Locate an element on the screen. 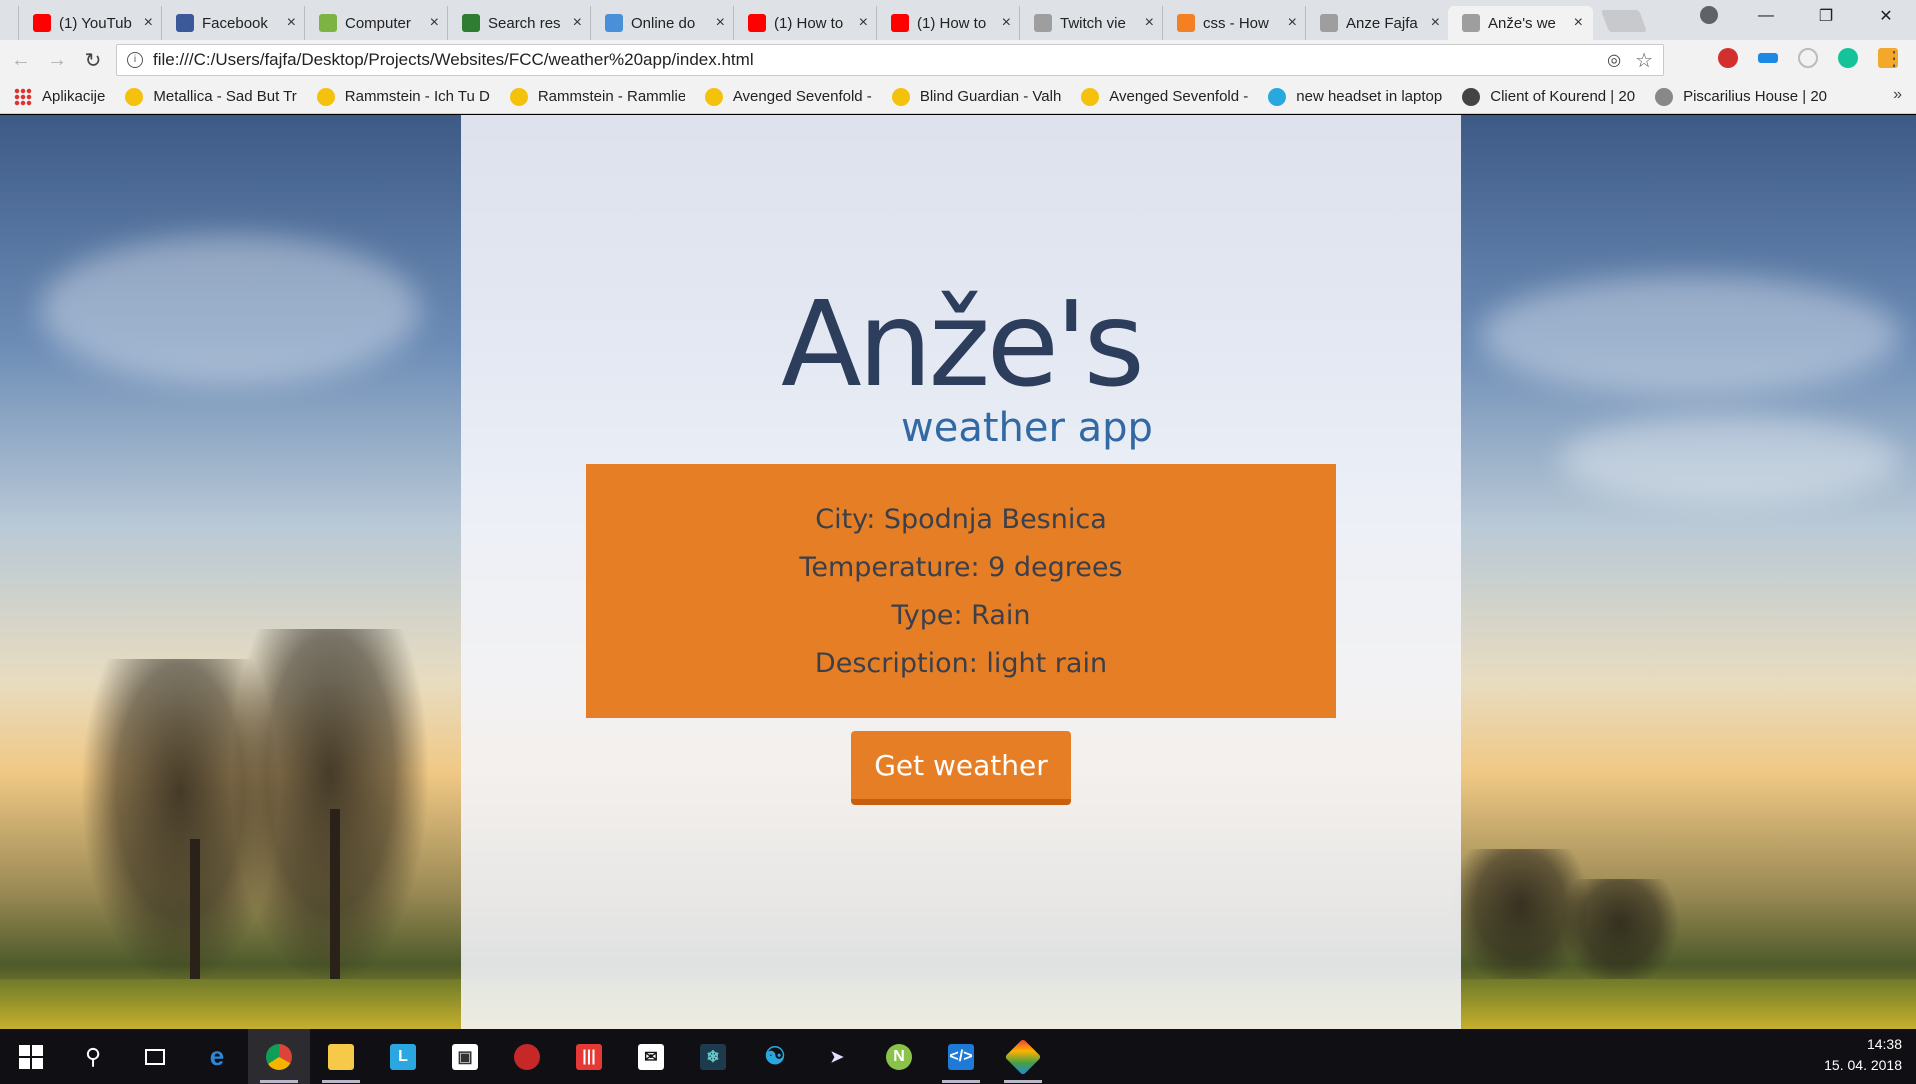 This screenshot has width=1916, height=1084. circle-extension-icon is located at coordinates (1808, 58).